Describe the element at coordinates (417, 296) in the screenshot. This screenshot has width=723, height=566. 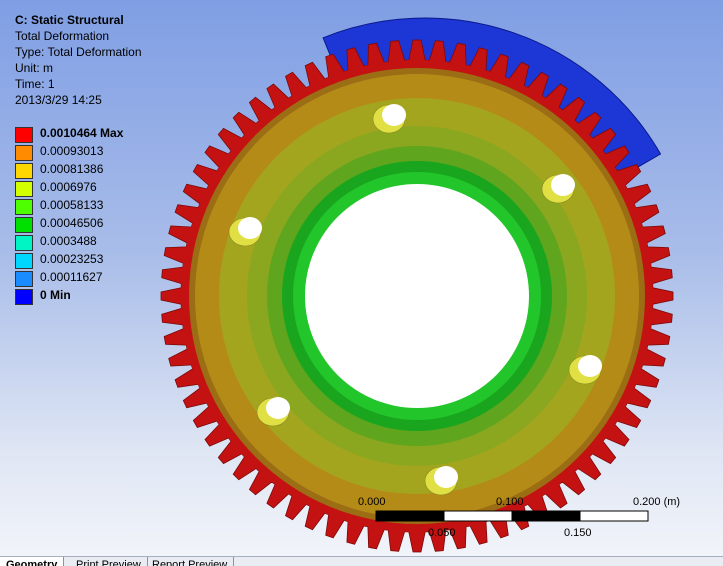
I see `gear-bore` at that location.